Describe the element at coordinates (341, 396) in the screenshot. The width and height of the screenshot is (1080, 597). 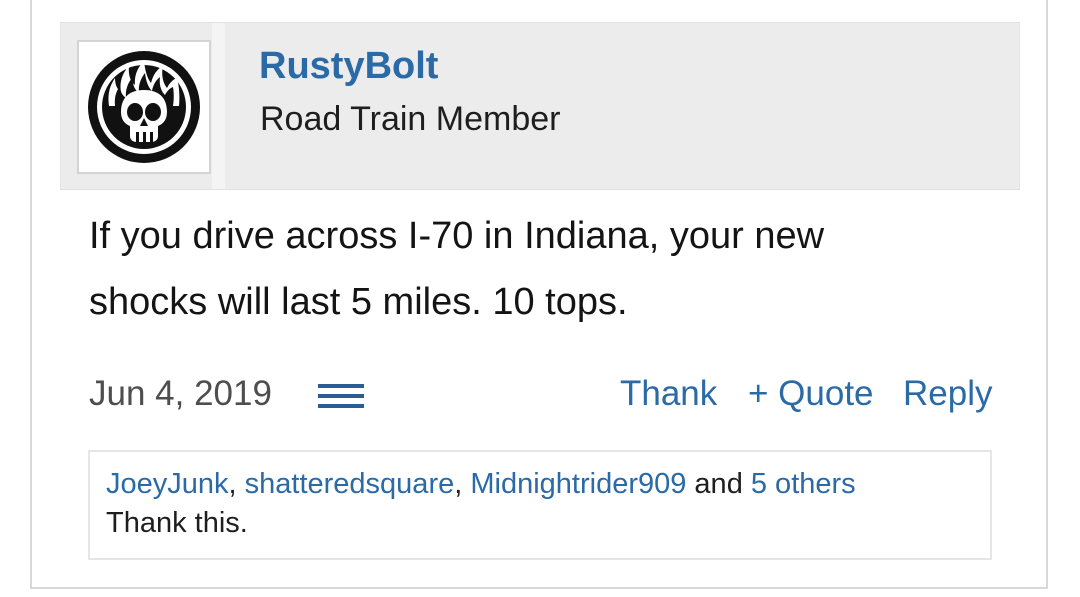
I see `hamburger-menu-icon` at that location.